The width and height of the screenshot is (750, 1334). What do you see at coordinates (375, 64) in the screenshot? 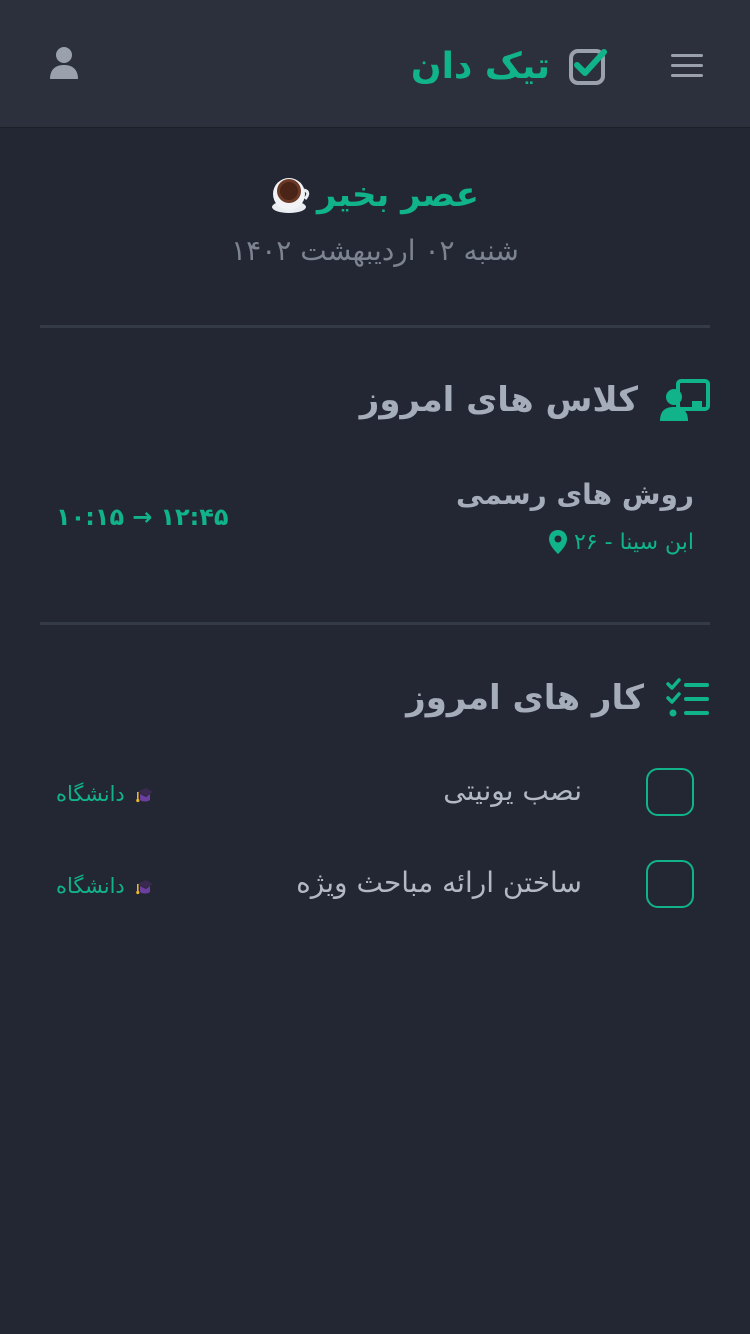
I see `top-bar: تیک دان` at bounding box center [375, 64].